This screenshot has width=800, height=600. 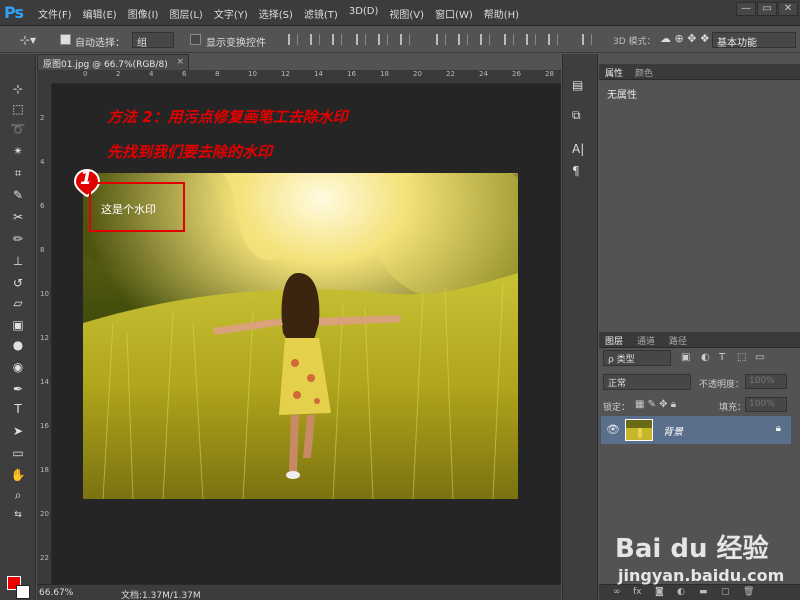 I want to click on auto-select-dropdown: 组, so click(x=153, y=40).